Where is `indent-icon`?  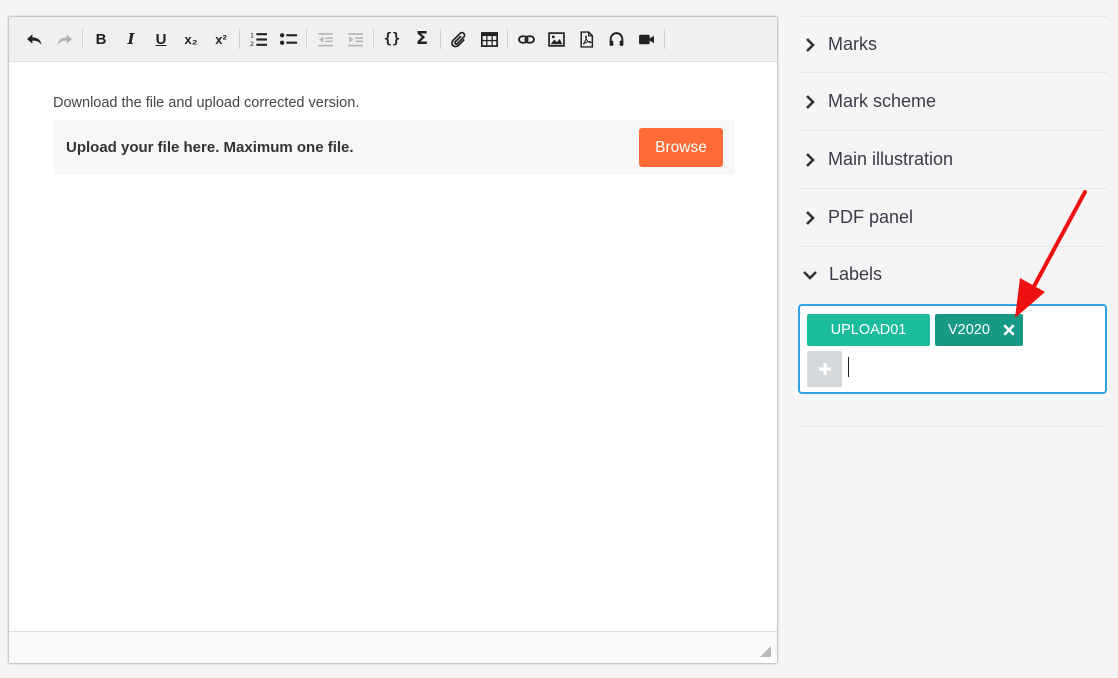
indent-icon is located at coordinates (355, 39).